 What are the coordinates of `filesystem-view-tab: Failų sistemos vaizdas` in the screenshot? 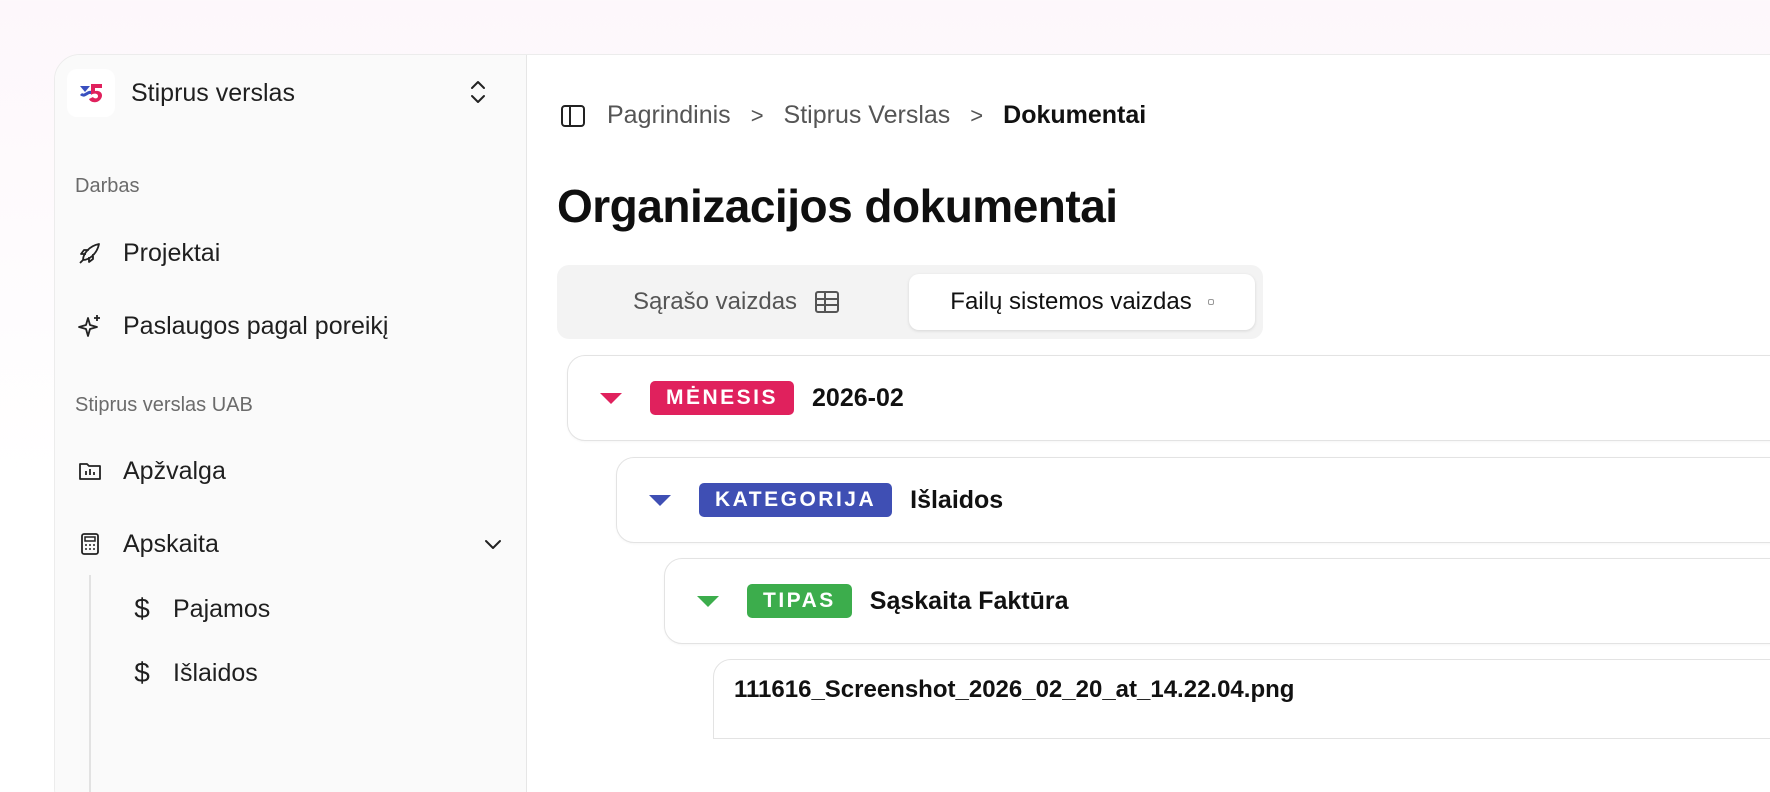 It's located at (1082, 302).